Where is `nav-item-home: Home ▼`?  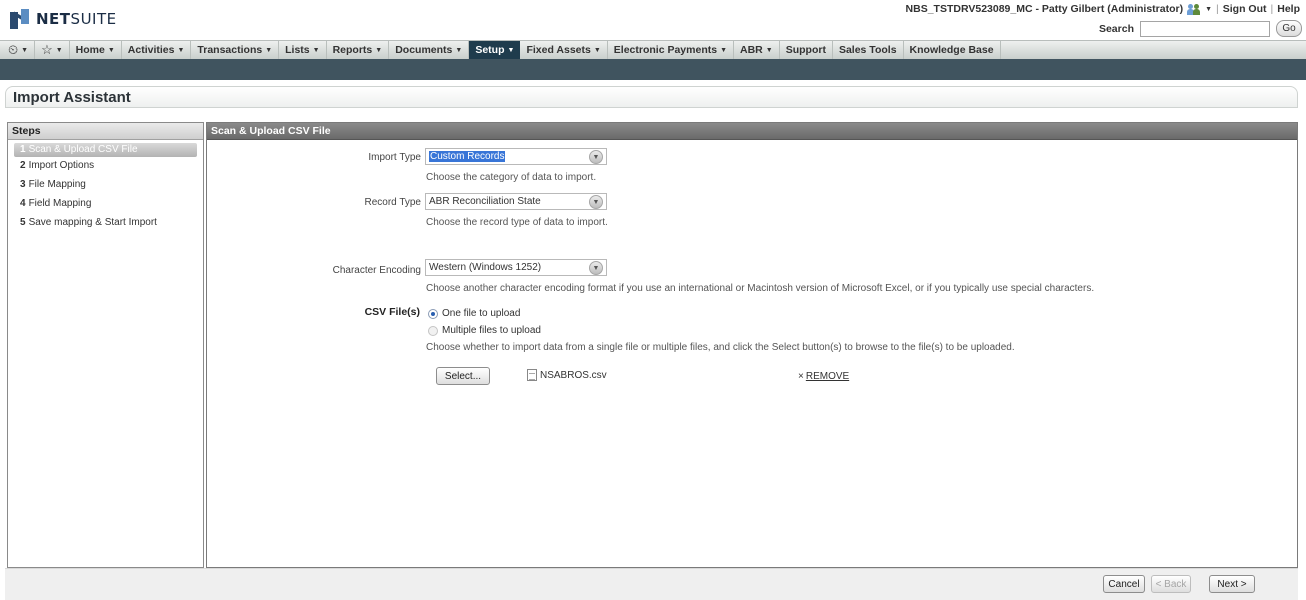 nav-item-home: Home ▼ is located at coordinates (96, 50).